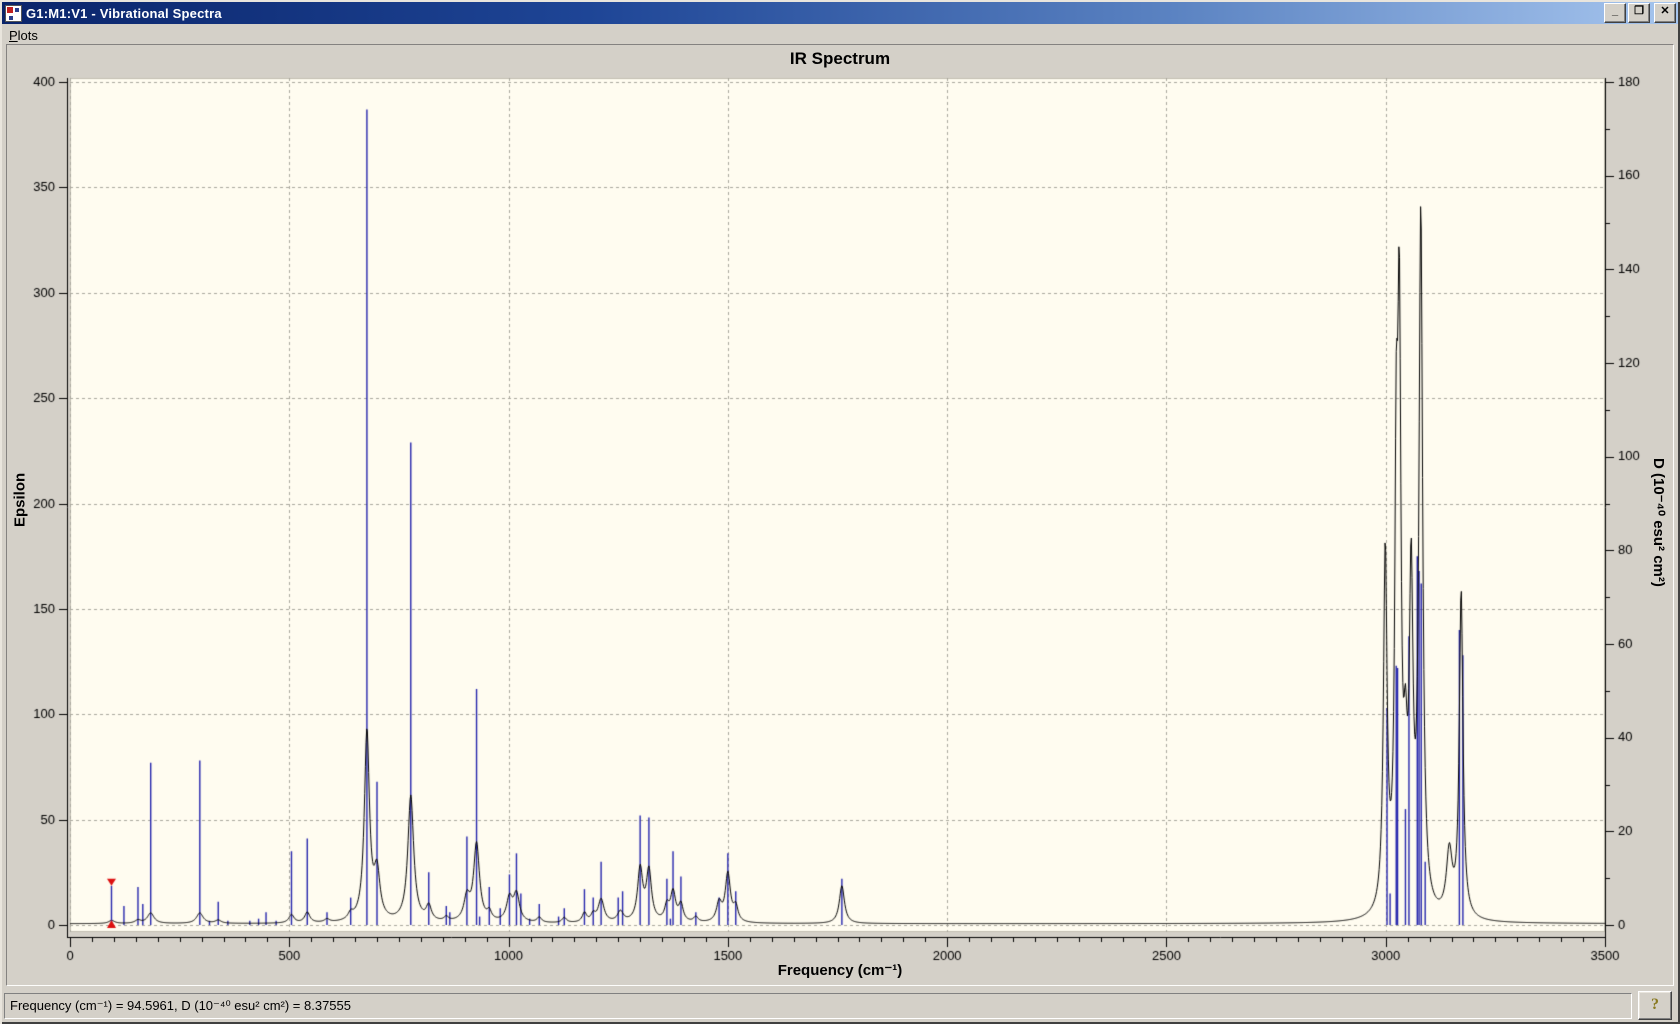 This screenshot has height=1024, width=1680. I want to click on menu-bar: Plots, so click(840, 35).